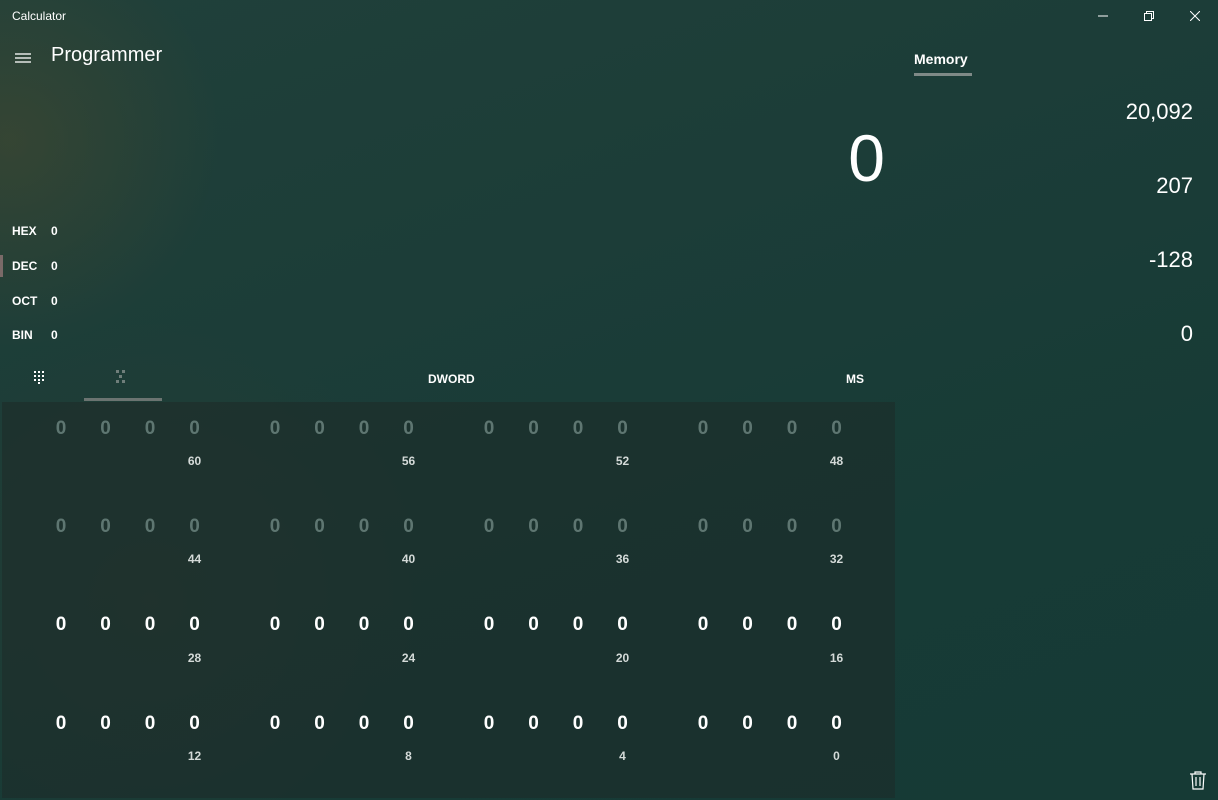  I want to click on bit-position-label: 32, so click(836, 559).